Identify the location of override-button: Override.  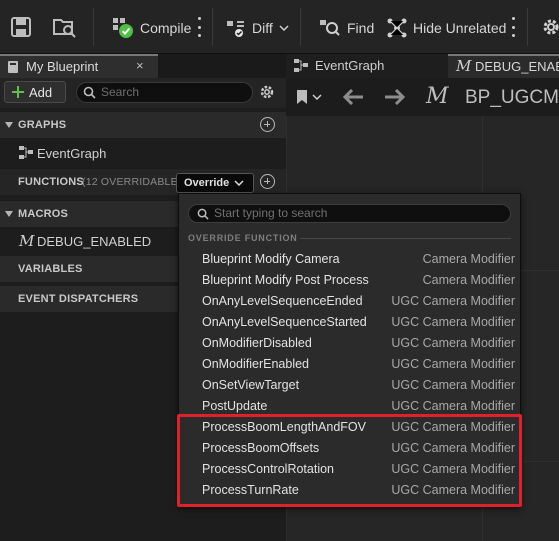
(215, 183).